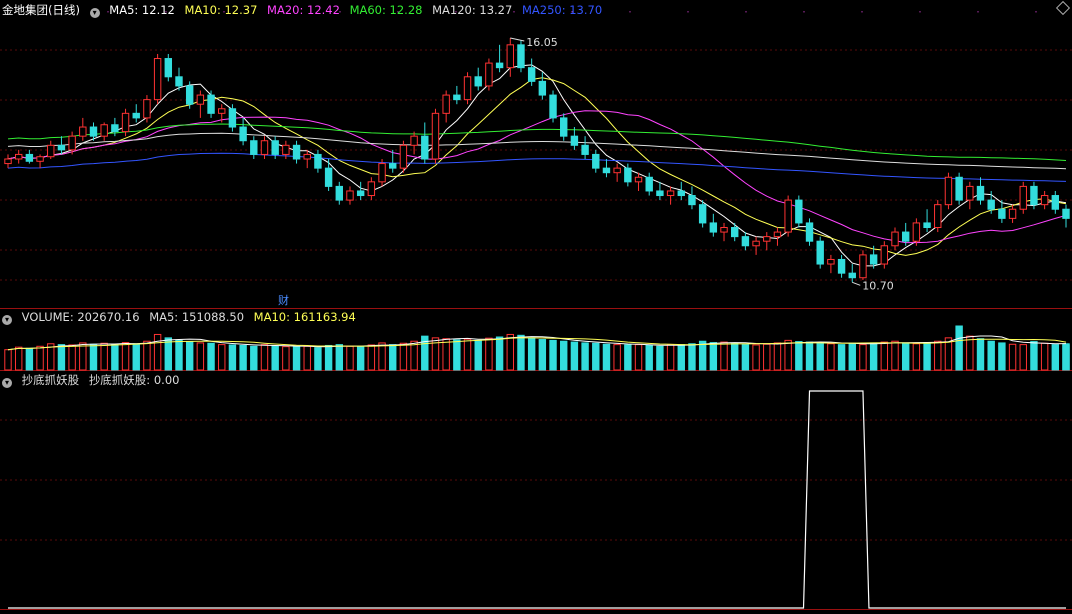 Image resolution: width=1072 pixels, height=614 pixels. What do you see at coordinates (283, 300) in the screenshot?
I see `finance-marker: 财` at bounding box center [283, 300].